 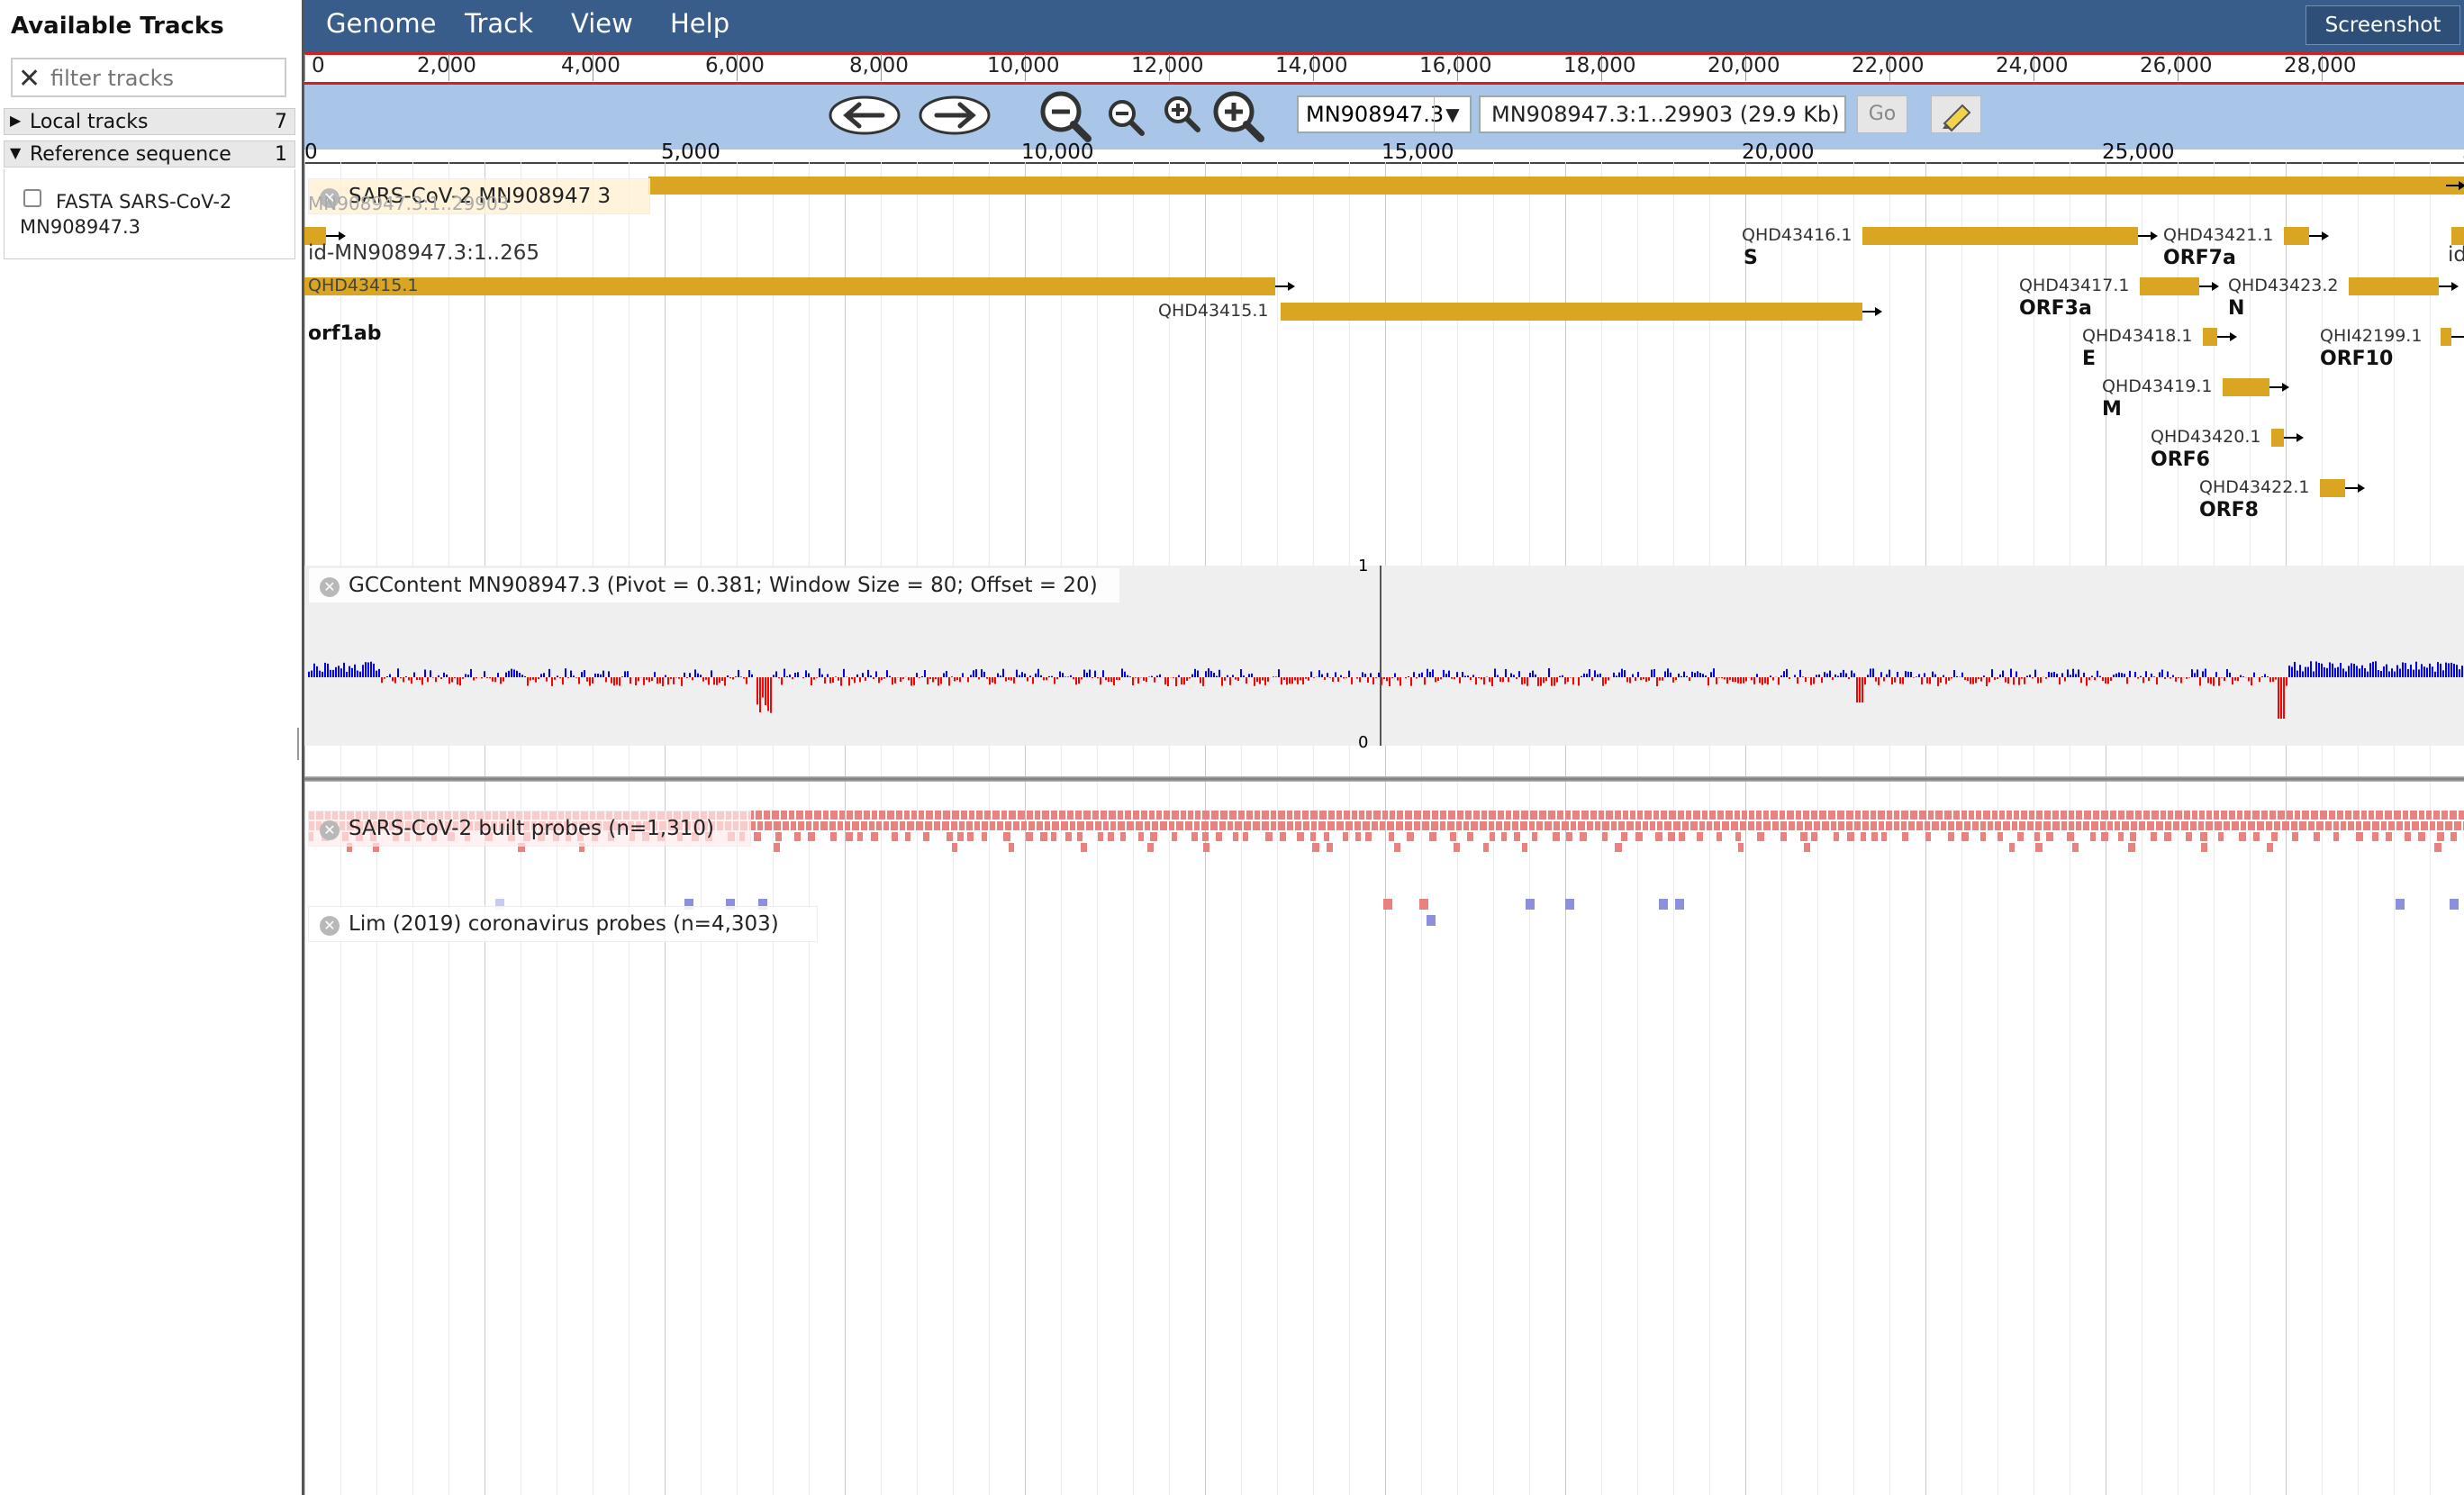 I want to click on zoom-in-icon, so click(x=1182, y=114).